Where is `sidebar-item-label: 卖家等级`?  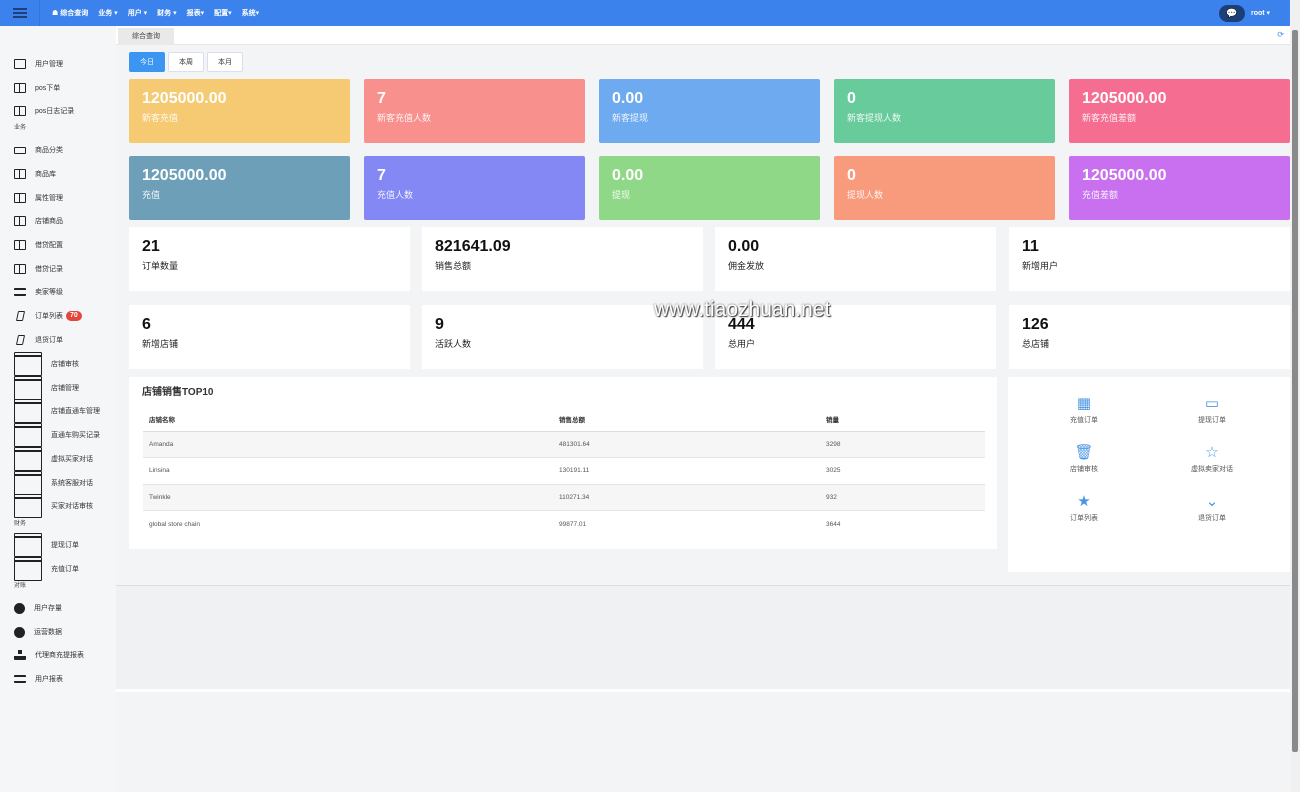 sidebar-item-label: 卖家等级 is located at coordinates (49, 292).